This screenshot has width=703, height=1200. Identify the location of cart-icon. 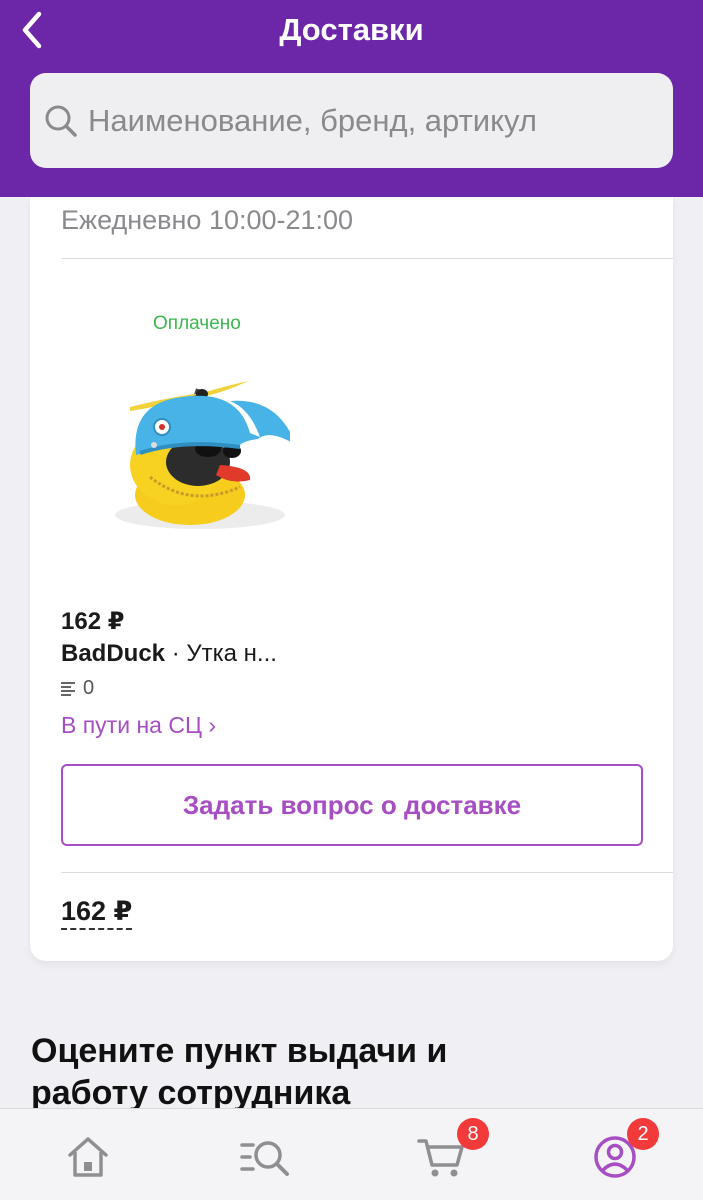
(440, 1158).